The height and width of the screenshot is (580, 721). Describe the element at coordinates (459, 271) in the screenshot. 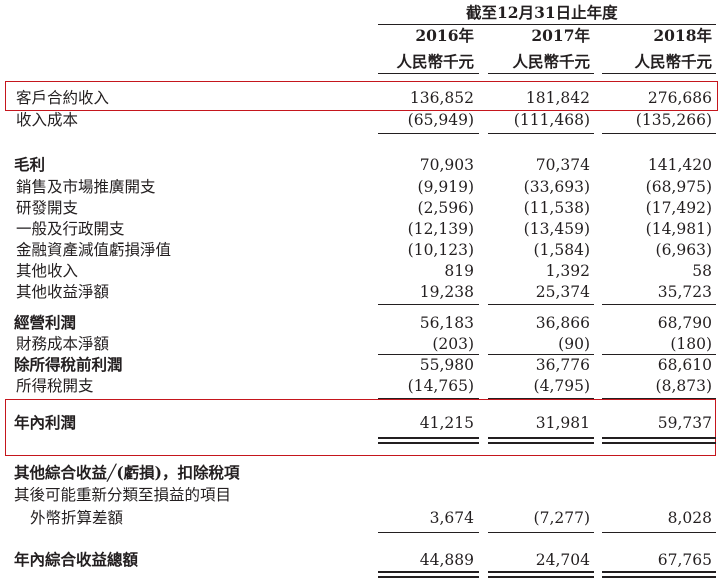

I see `row-value: 819` at that location.